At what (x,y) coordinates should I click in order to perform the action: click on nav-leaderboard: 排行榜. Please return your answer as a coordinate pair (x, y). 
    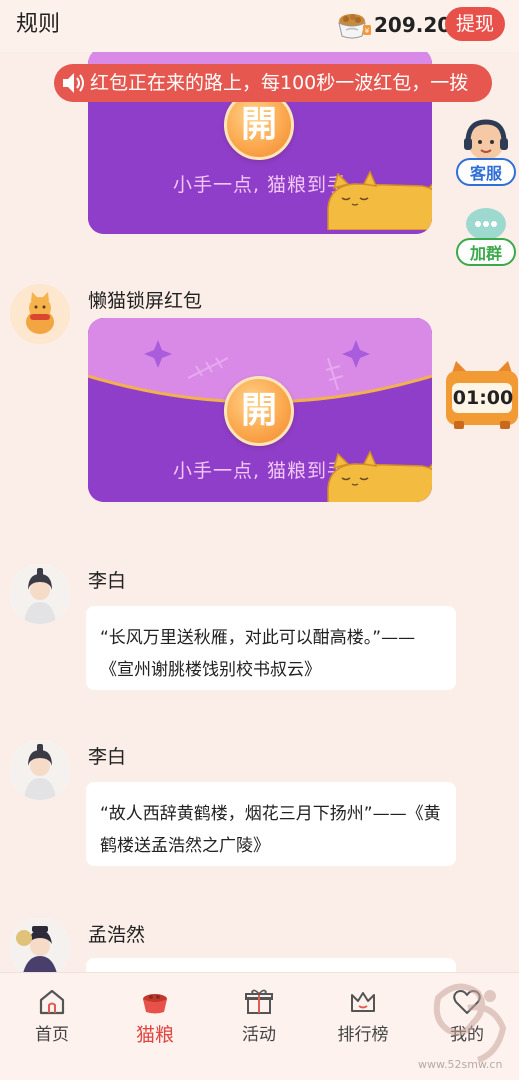
    Looking at the image, I should click on (363, 1013).